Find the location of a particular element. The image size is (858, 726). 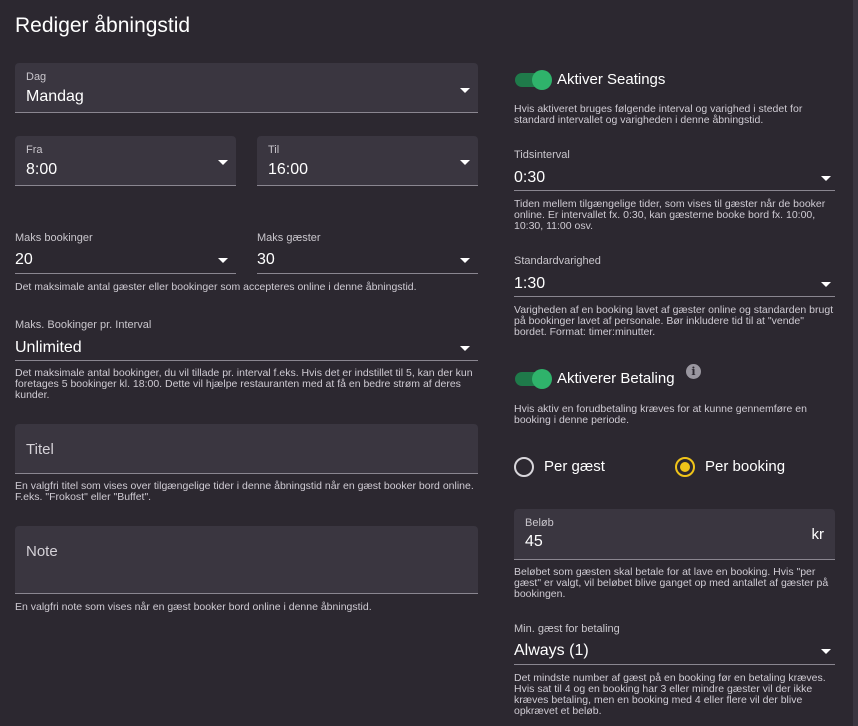

fra-value: 8:00 is located at coordinates (42, 169).